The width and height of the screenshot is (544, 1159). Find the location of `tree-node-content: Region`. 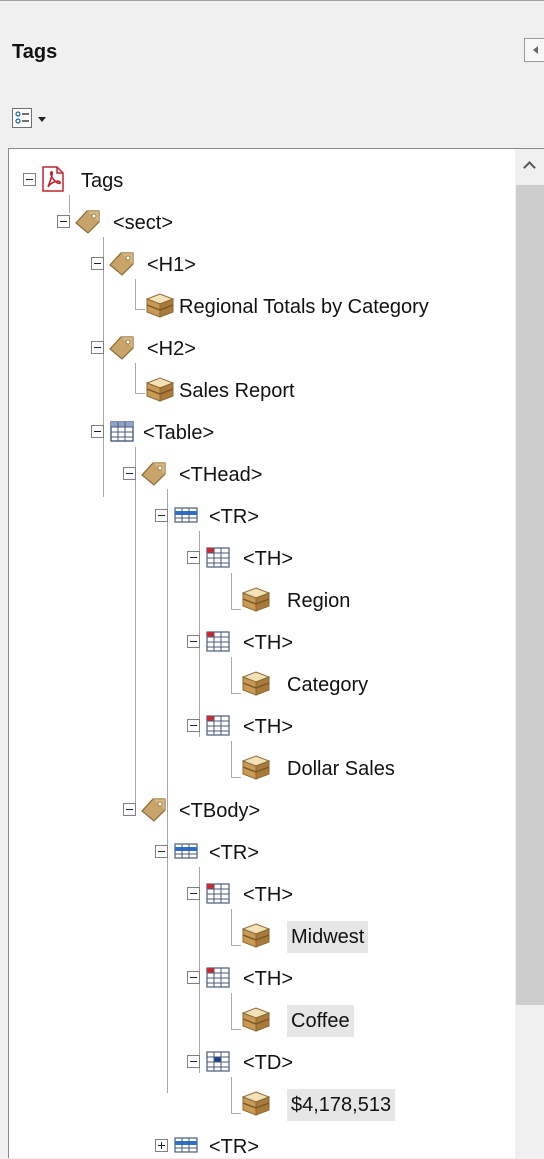

tree-node-content: Region is located at coordinates (259, 600).